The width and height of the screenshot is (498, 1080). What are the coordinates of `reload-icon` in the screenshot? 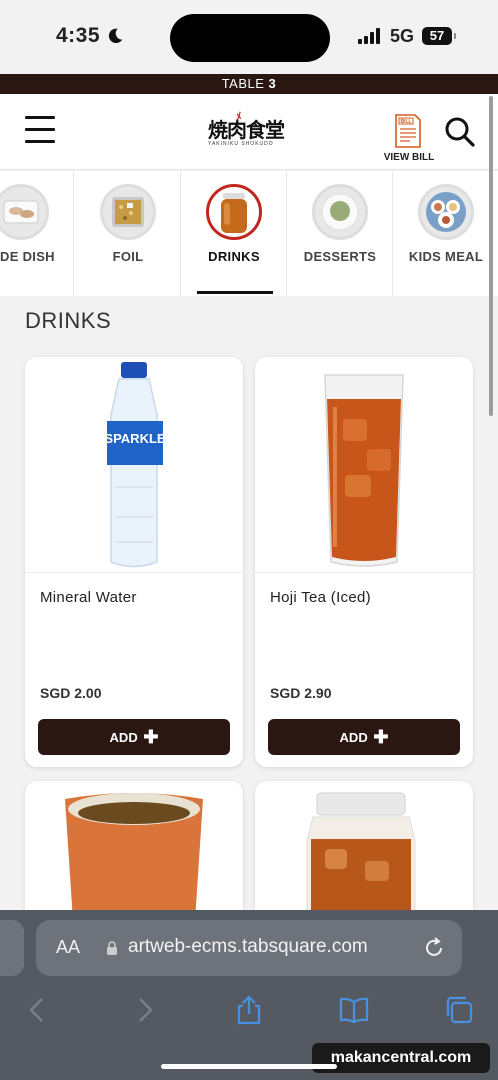 It's located at (434, 948).